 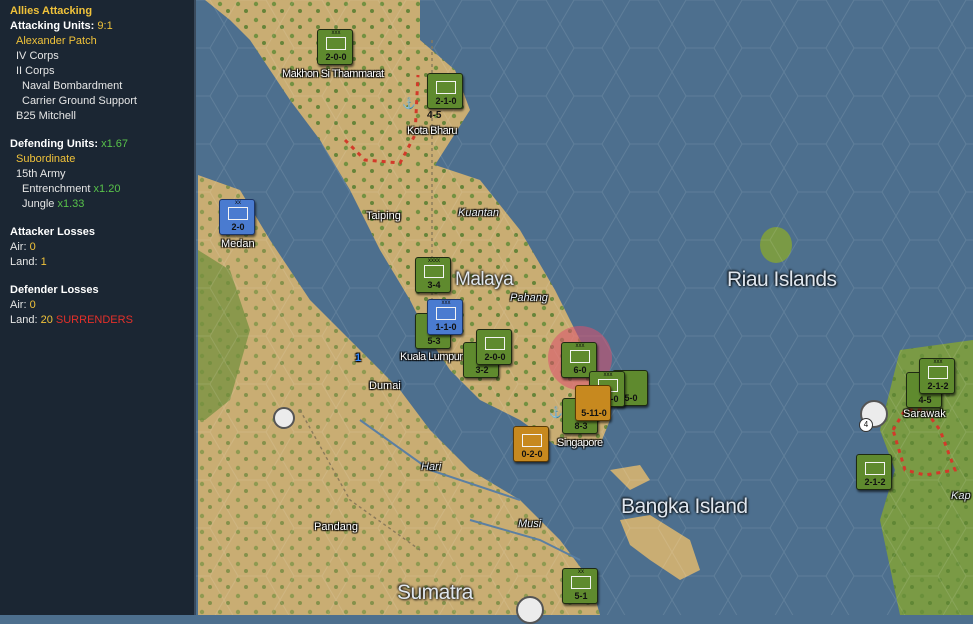 I want to click on attacker-losses-heading: Attacker Losses, so click(x=52, y=232).